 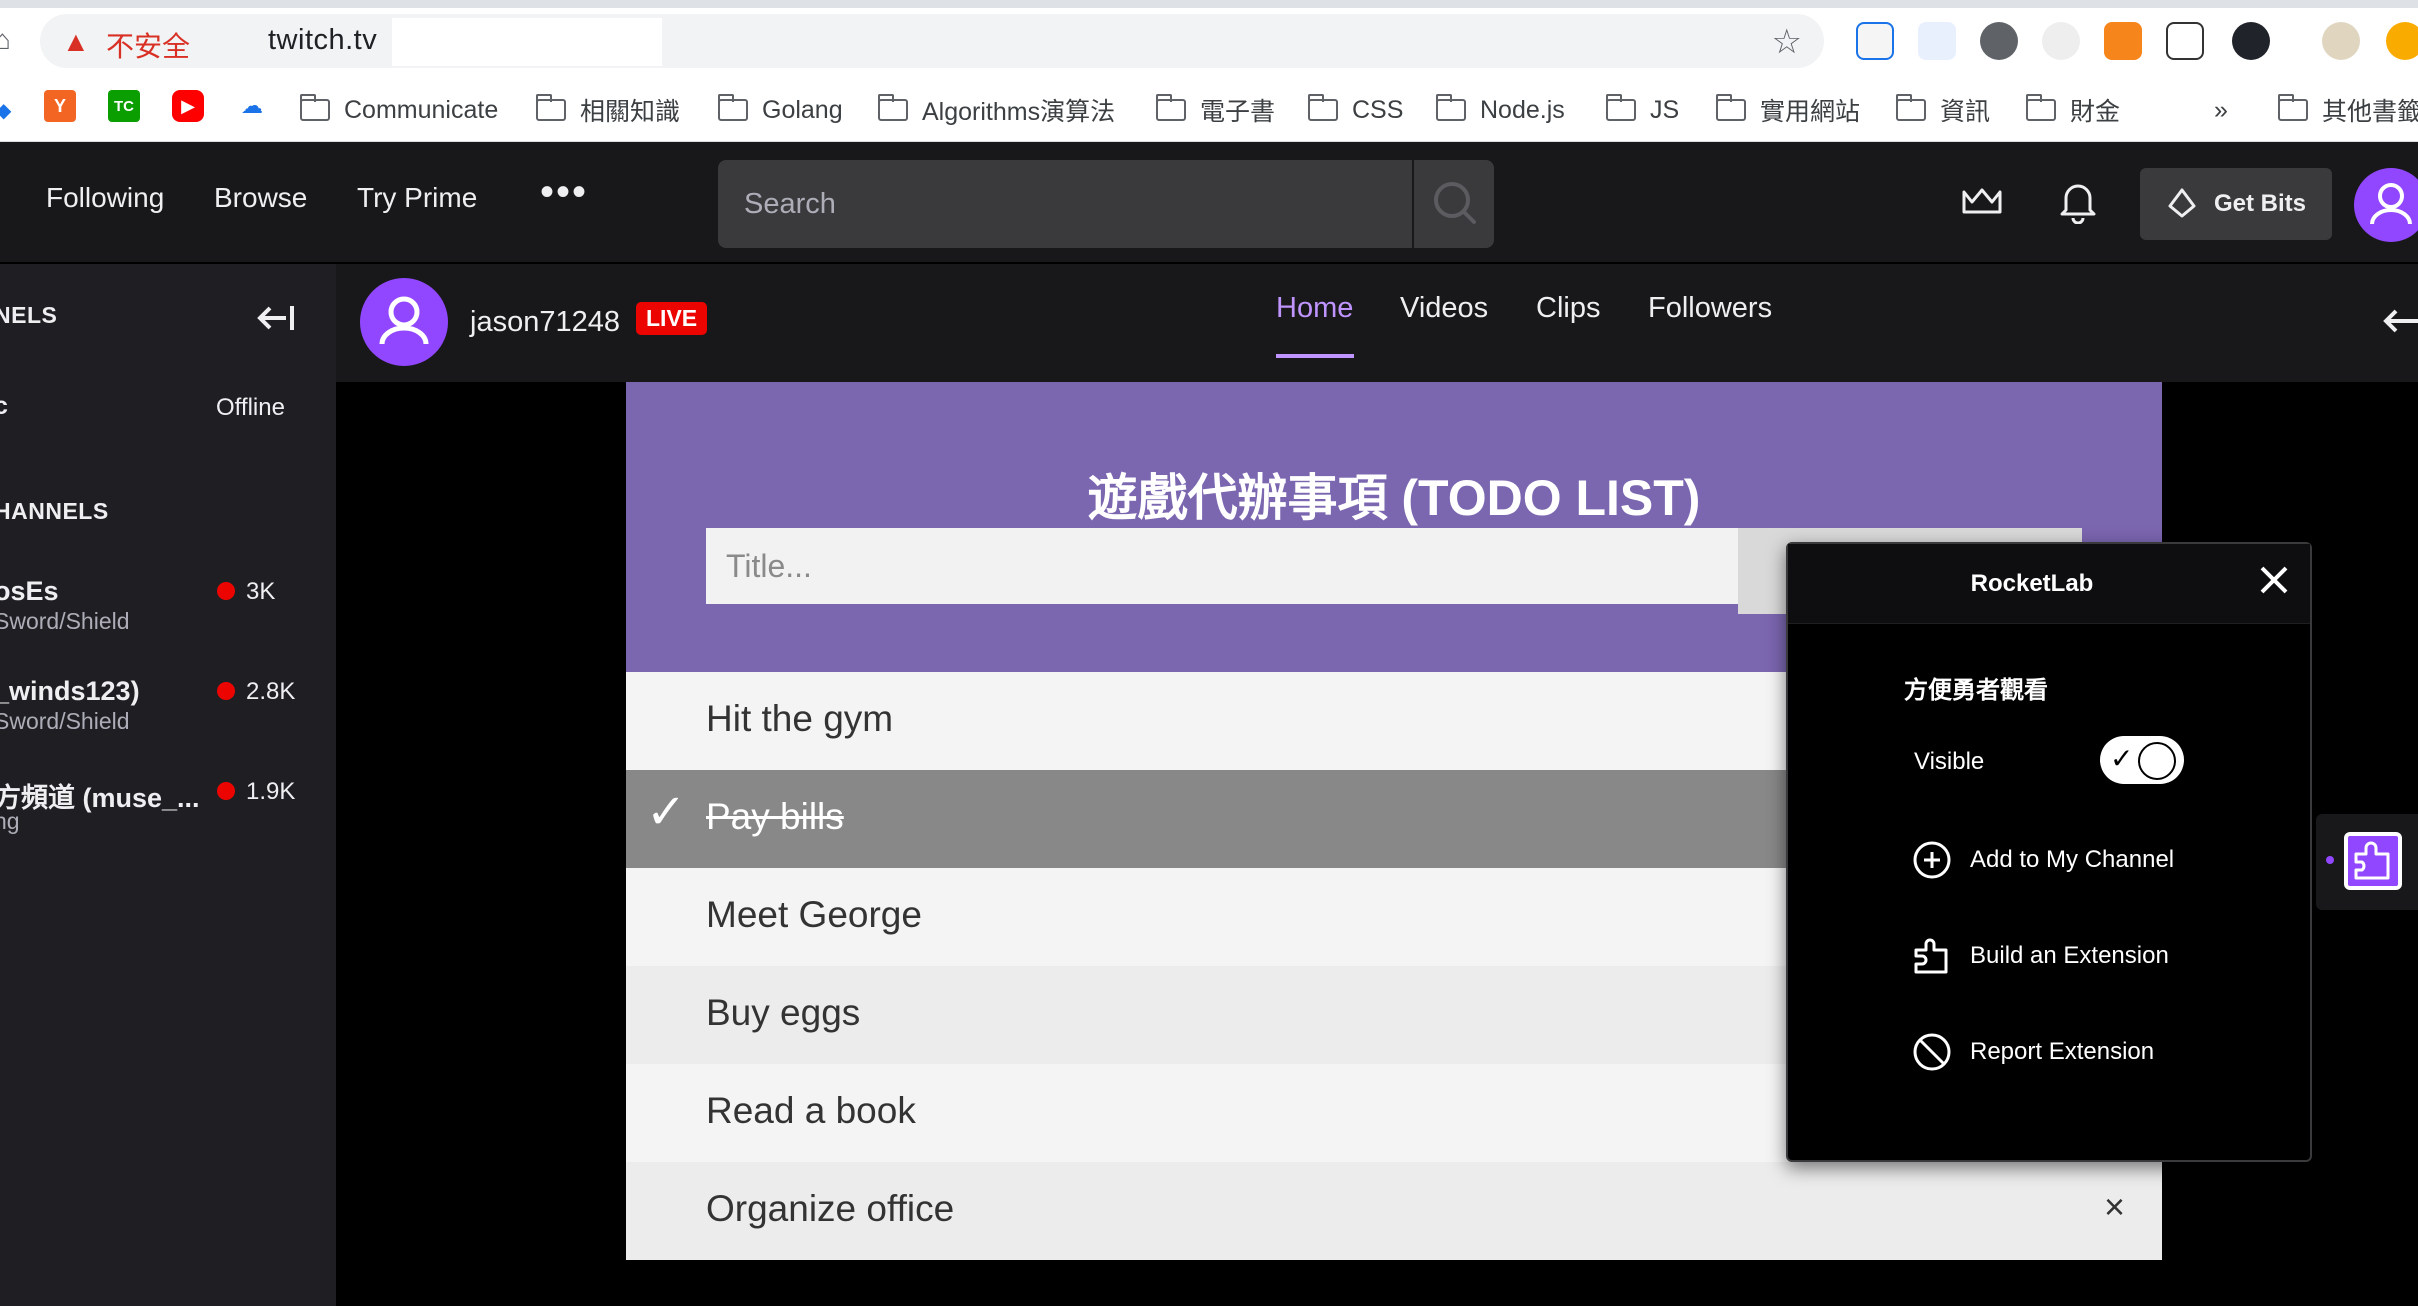 I want to click on extension-puzzle-icon, so click(x=2373, y=861).